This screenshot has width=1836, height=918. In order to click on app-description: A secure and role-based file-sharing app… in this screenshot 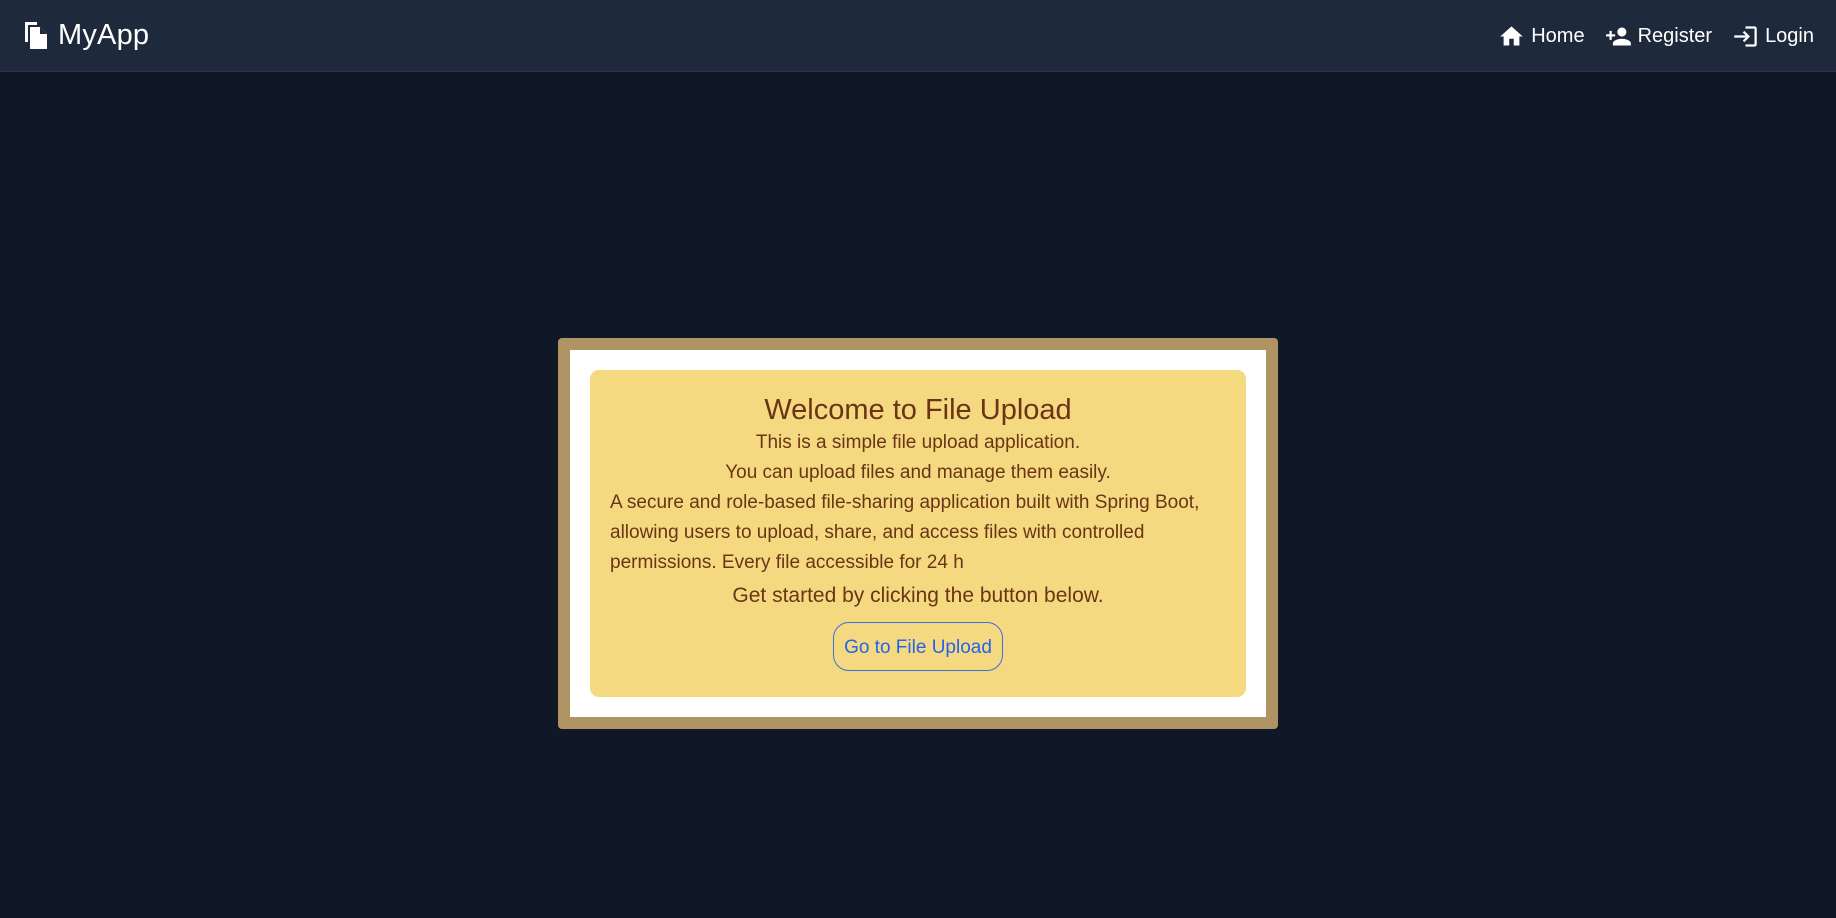, I will do `click(905, 532)`.